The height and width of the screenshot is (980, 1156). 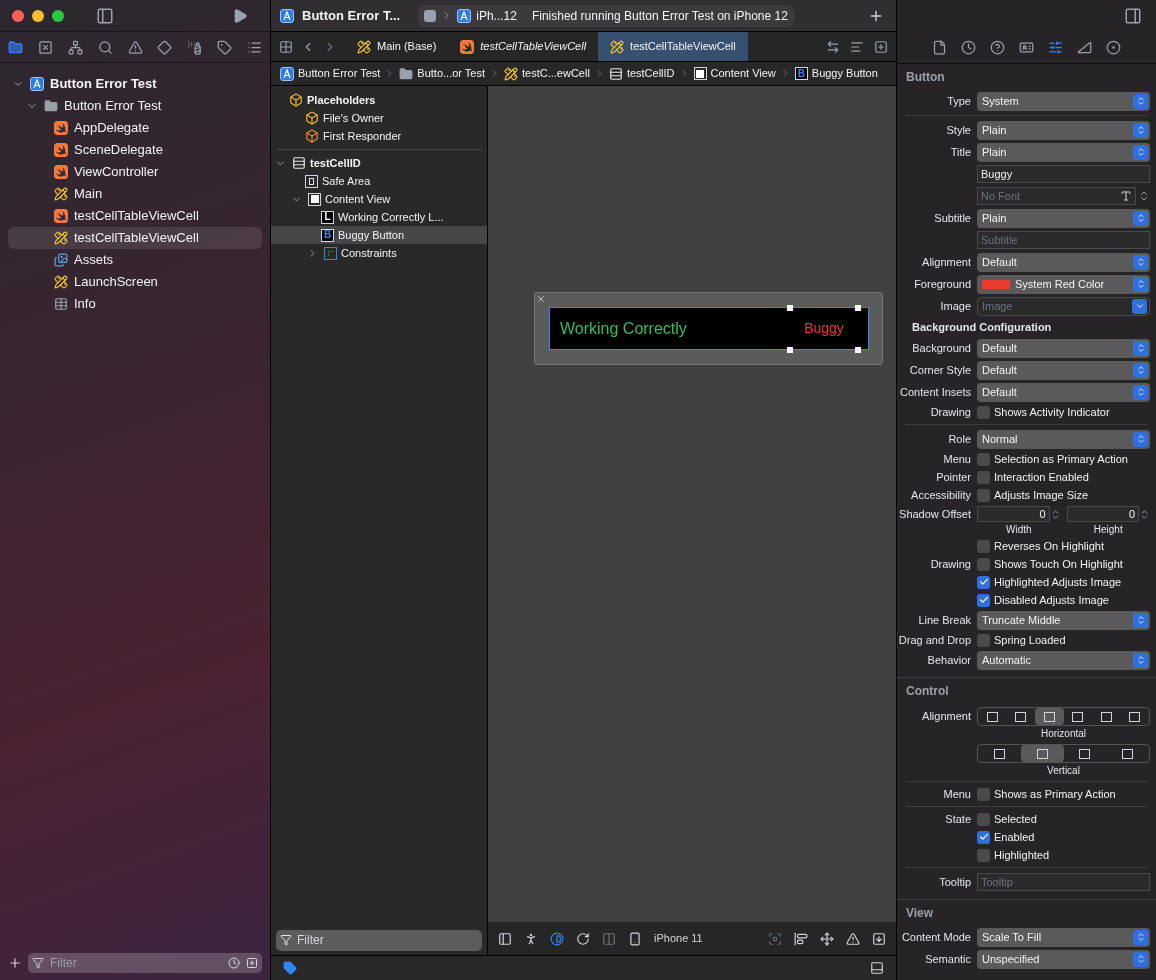 What do you see at coordinates (379, 100) in the screenshot?
I see `outline-item: Placeholders` at bounding box center [379, 100].